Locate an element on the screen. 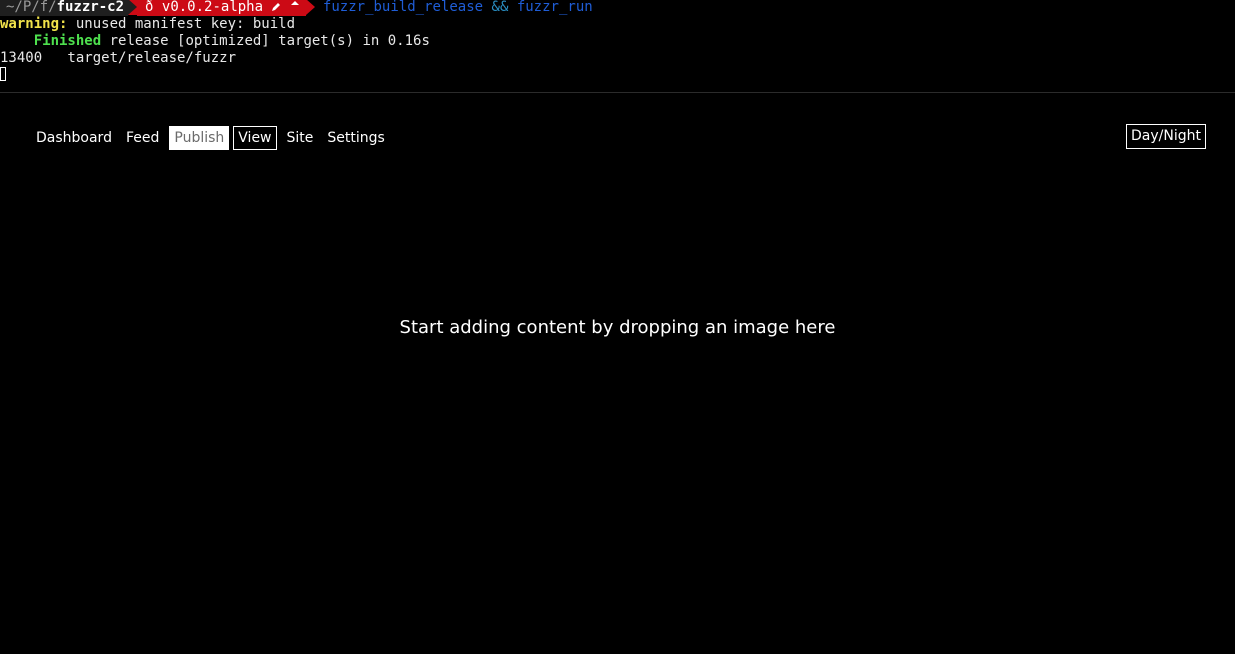 This screenshot has width=1235, height=654. output-size-line: 13400 target/release/fuzzr is located at coordinates (118, 58).